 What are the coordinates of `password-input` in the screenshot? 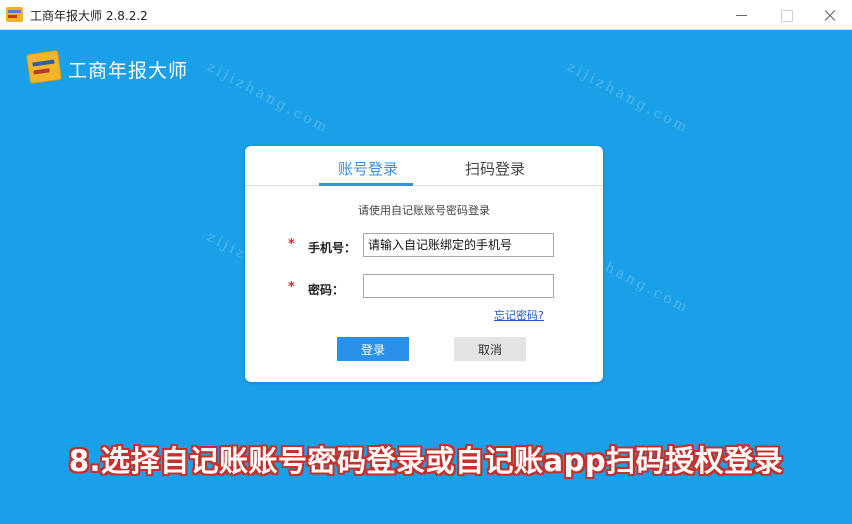 It's located at (458, 286).